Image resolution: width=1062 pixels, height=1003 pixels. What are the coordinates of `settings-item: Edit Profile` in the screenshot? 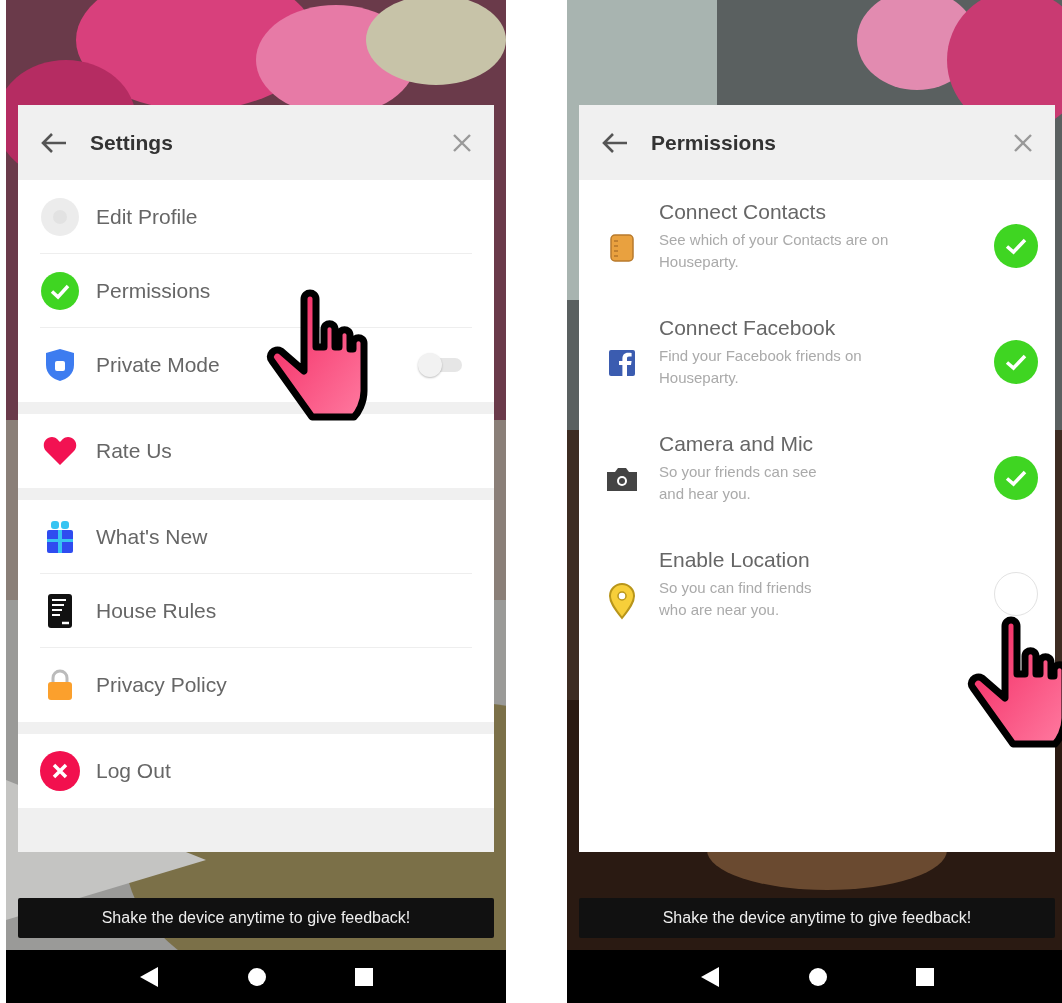 It's located at (256, 217).